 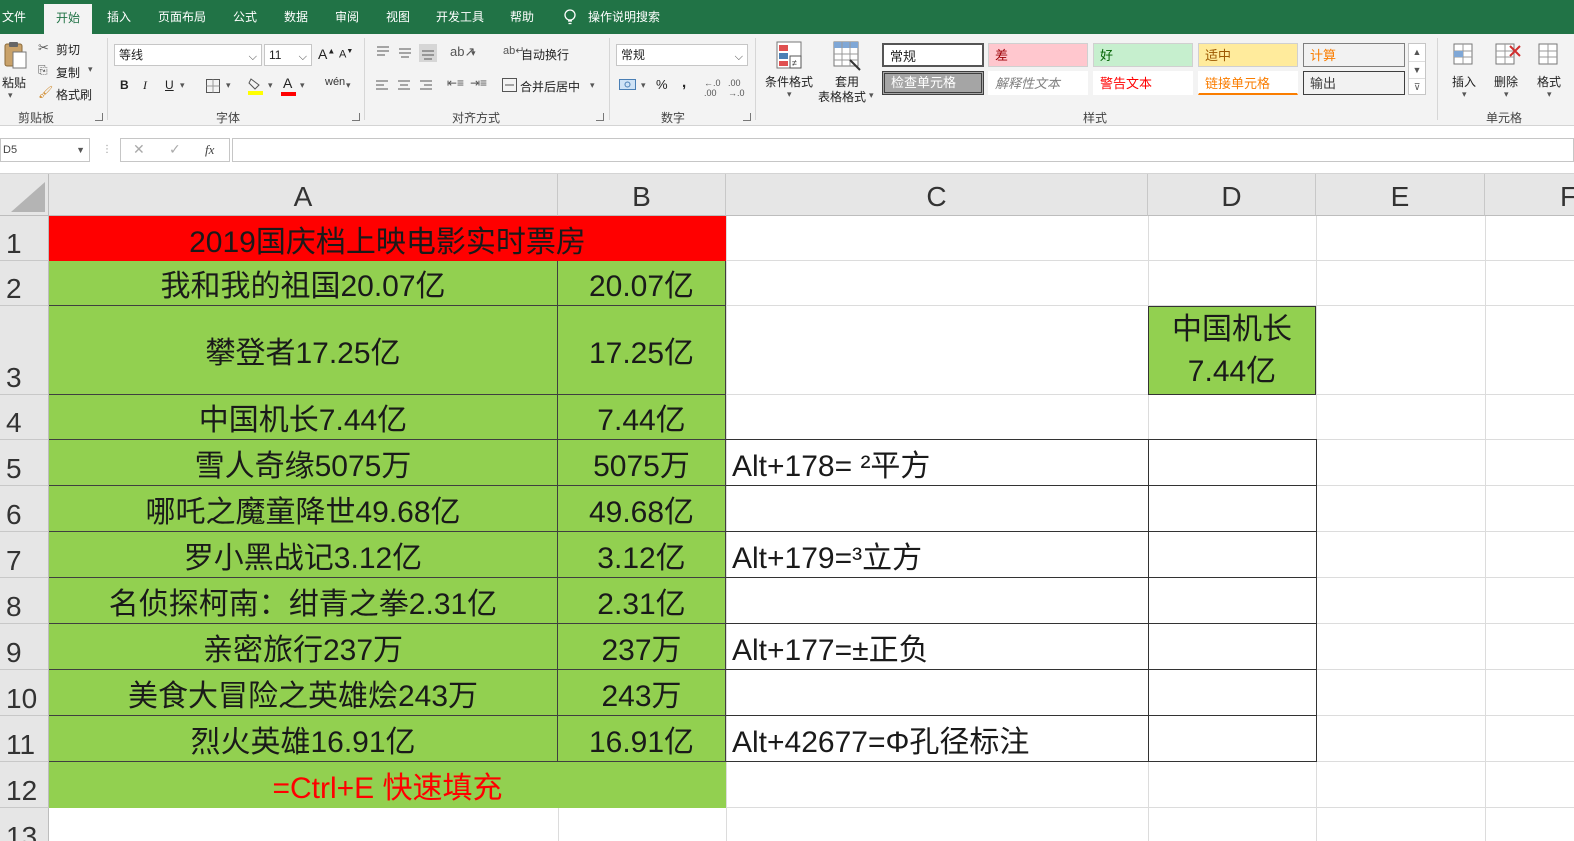 What do you see at coordinates (24, 195) in the screenshot?
I see `select-all-button` at bounding box center [24, 195].